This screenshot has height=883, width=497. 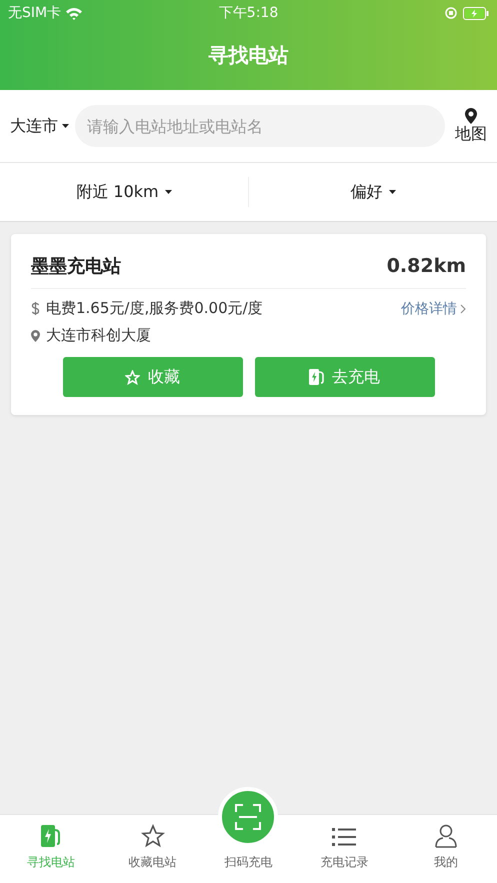 I want to click on address-text: 大连市科创大厦, so click(x=98, y=335).